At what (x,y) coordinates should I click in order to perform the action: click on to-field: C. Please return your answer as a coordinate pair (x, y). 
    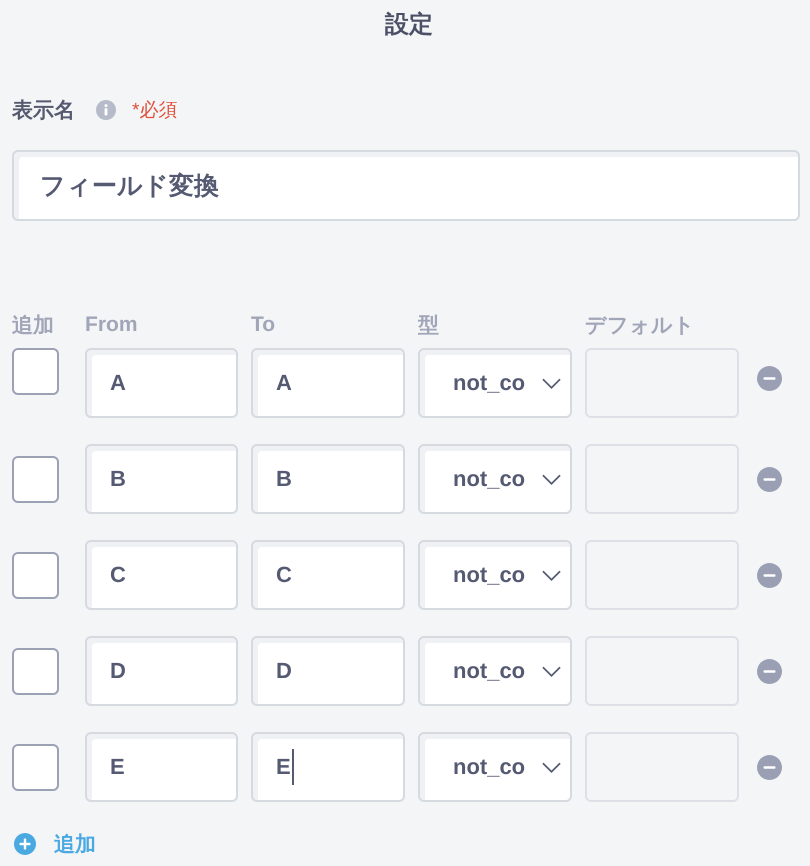
    Looking at the image, I should click on (328, 575).